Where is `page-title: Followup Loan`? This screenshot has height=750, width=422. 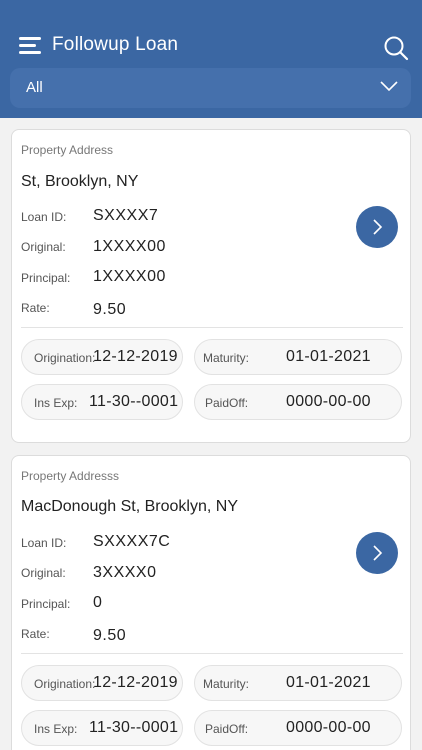 page-title: Followup Loan is located at coordinates (115, 44).